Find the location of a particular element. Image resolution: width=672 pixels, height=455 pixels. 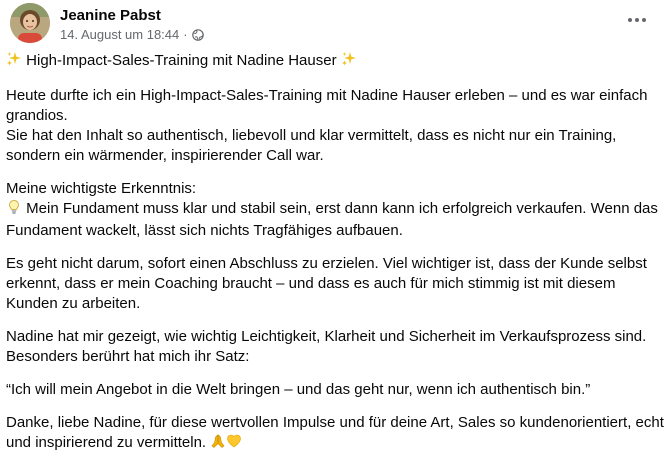

post-header: Jeanine Pabst 14. August um 18:44 · is located at coordinates (333, 24).